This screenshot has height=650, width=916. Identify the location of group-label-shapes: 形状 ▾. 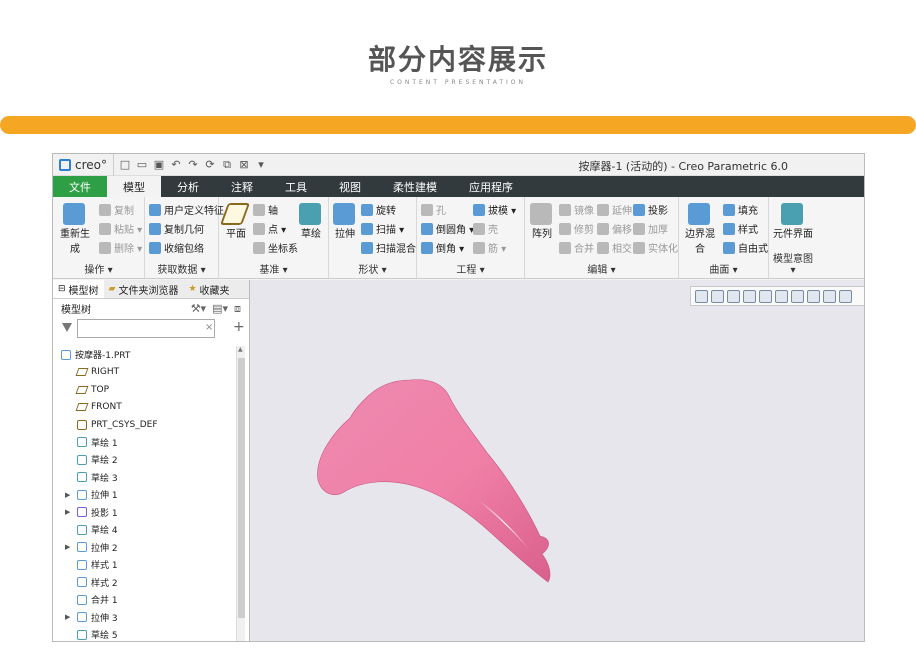
(372, 268).